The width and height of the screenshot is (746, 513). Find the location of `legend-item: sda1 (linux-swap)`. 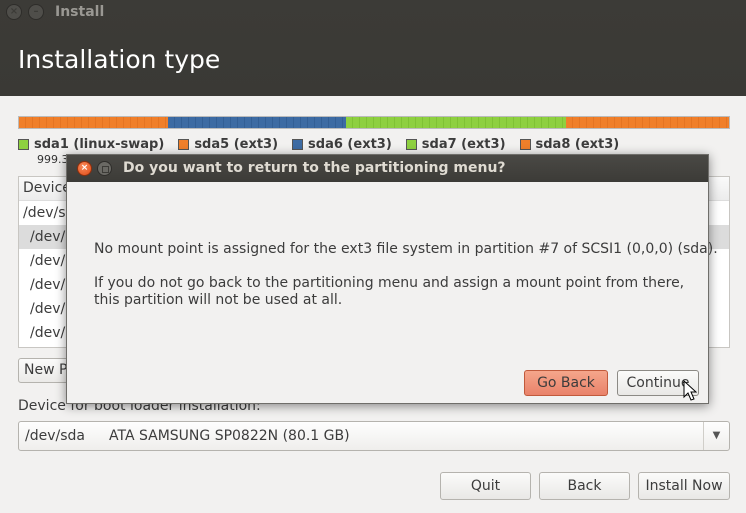

legend-item: sda1 (linux-swap) is located at coordinates (91, 144).